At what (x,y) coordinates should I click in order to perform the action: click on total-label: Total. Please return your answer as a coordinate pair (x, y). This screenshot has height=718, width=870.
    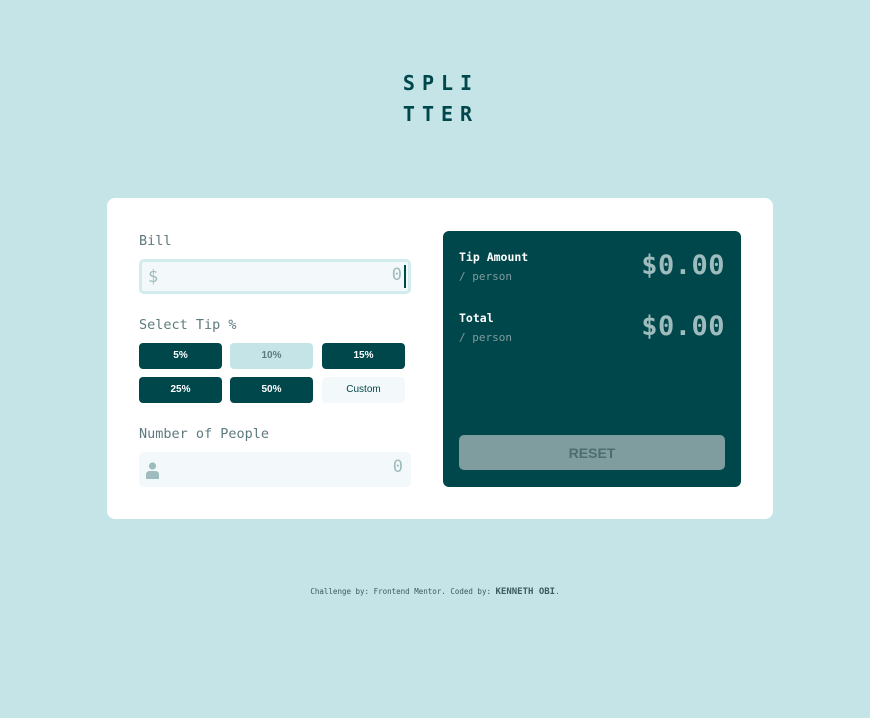
    Looking at the image, I should click on (476, 318).